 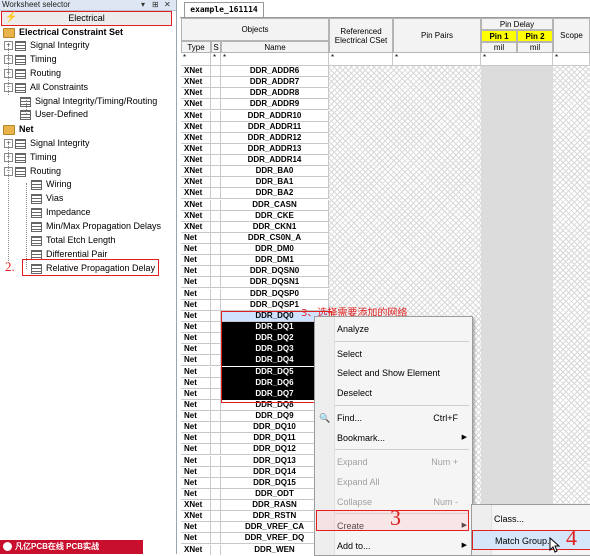 What do you see at coordinates (224, 9) in the screenshot?
I see `tab-example-161114: example_161114` at bounding box center [224, 9].